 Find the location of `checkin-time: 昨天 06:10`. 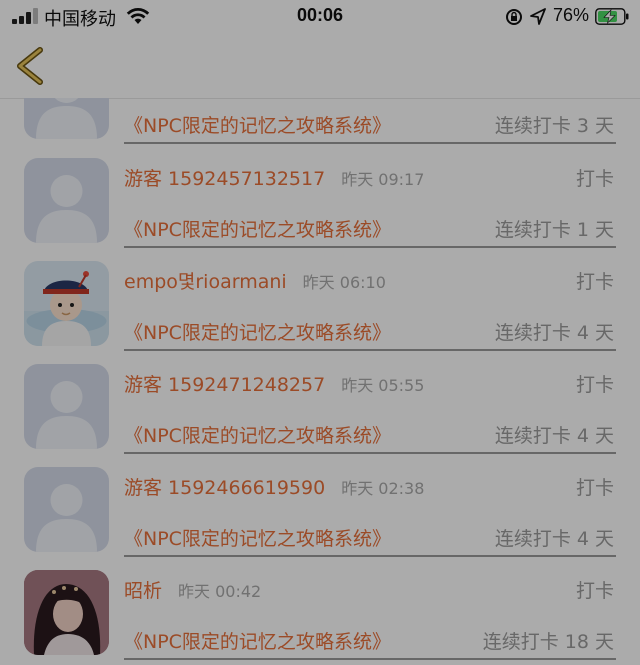

checkin-time: 昨天 06:10 is located at coordinates (344, 282).